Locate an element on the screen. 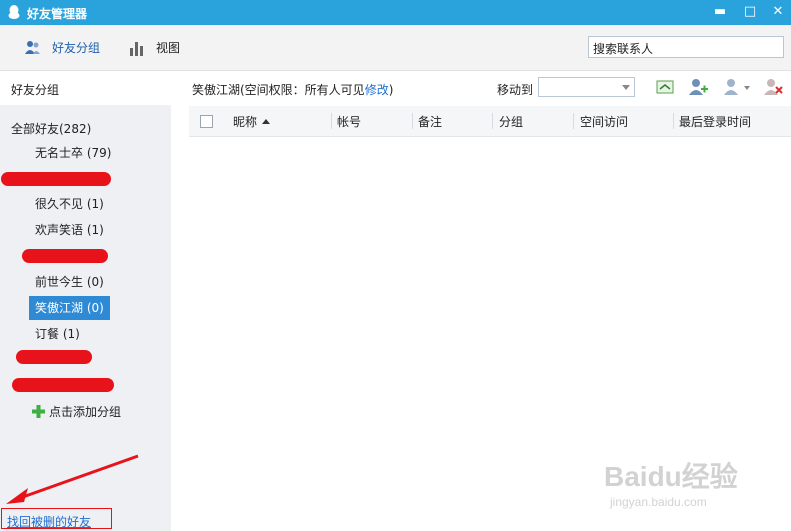  move-to-dropdown is located at coordinates (586, 87).